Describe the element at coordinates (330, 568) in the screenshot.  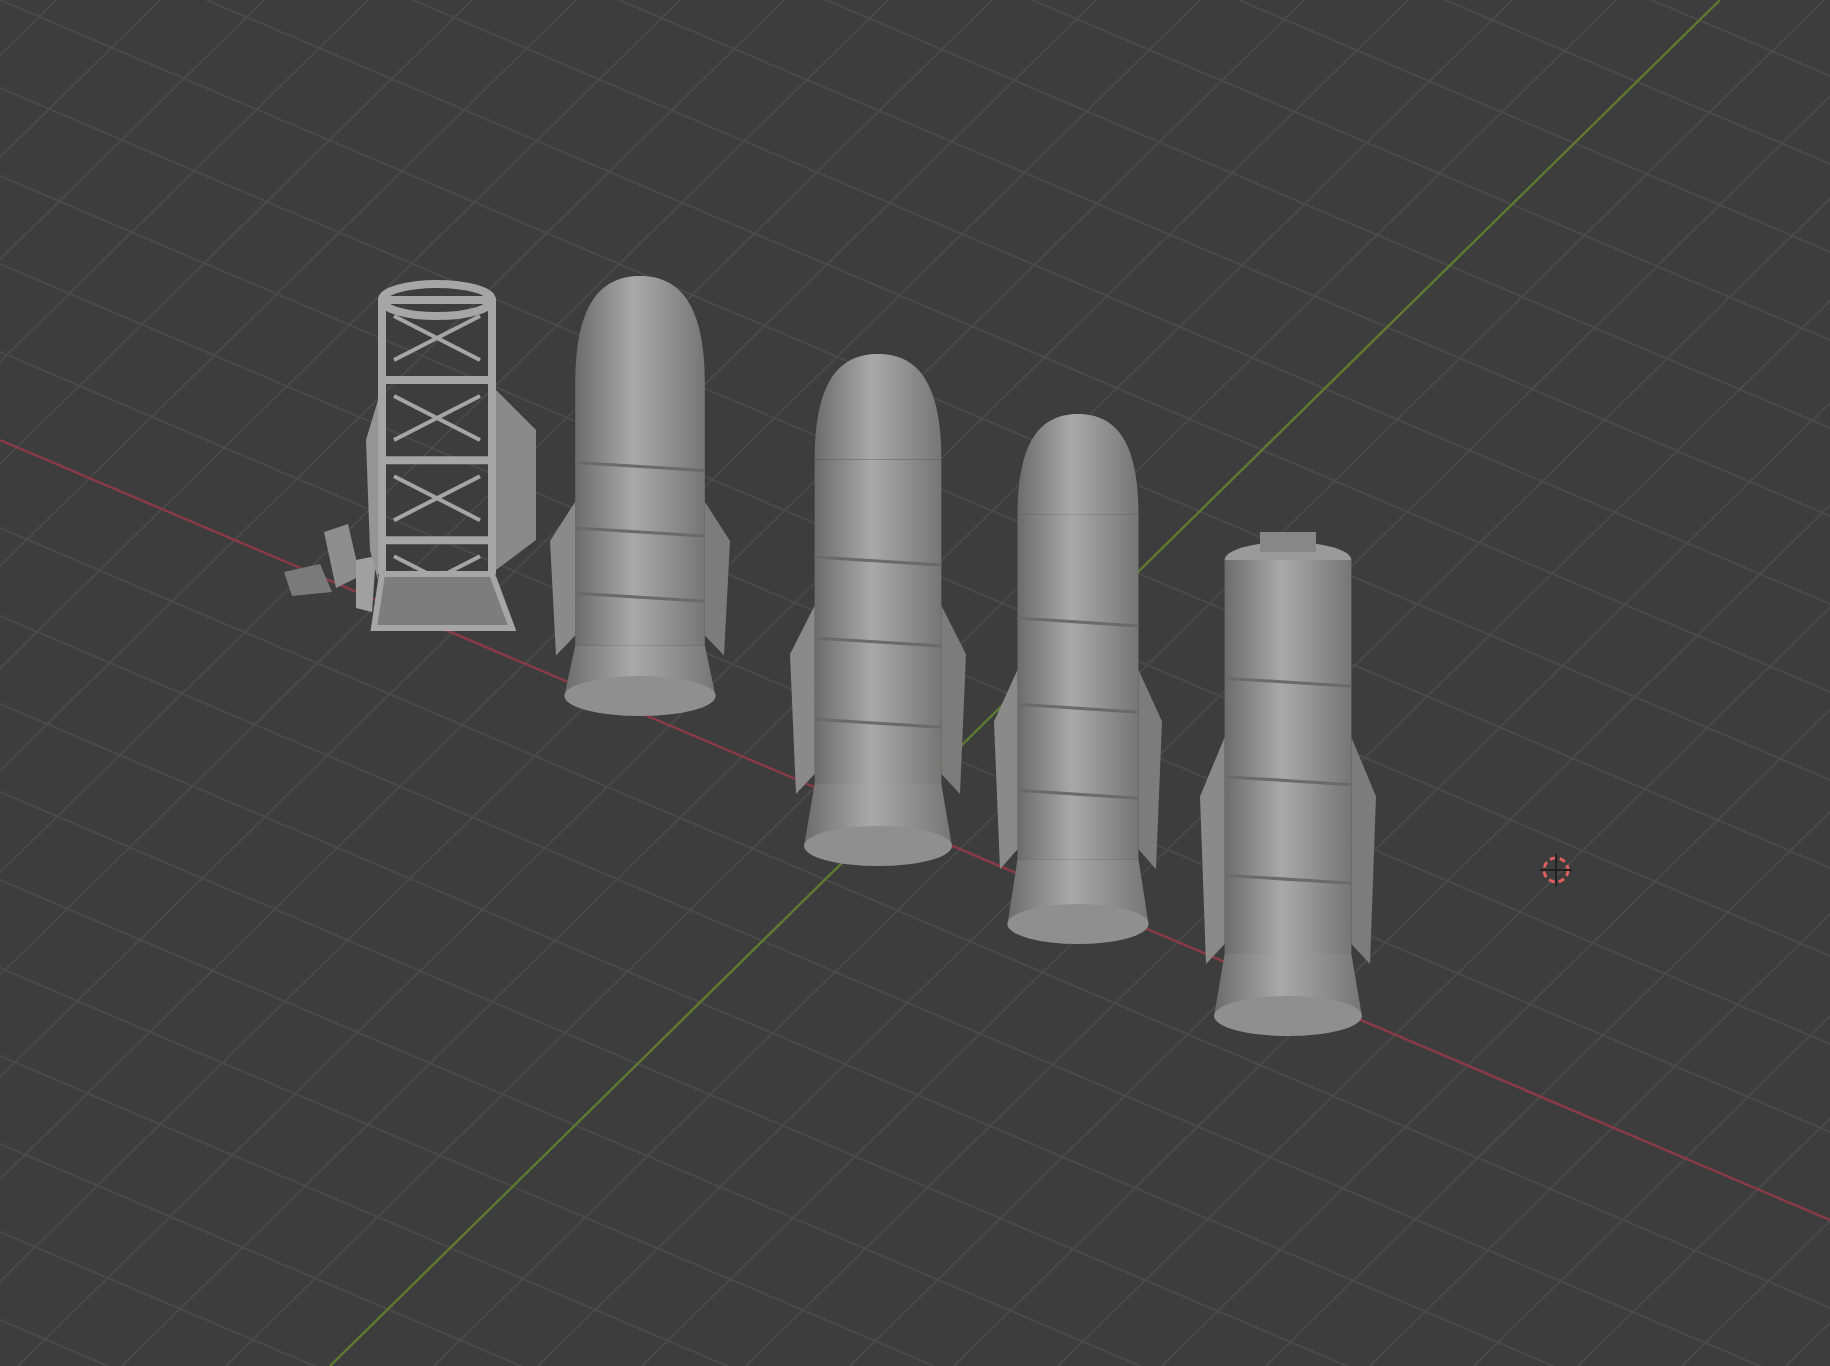
I see `debris-drawing` at that location.